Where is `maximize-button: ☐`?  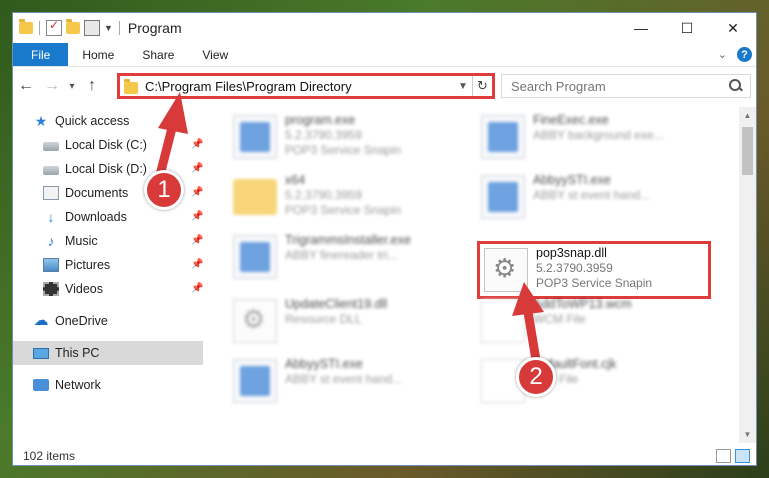
maximize-button: ☐ is located at coordinates (687, 28).